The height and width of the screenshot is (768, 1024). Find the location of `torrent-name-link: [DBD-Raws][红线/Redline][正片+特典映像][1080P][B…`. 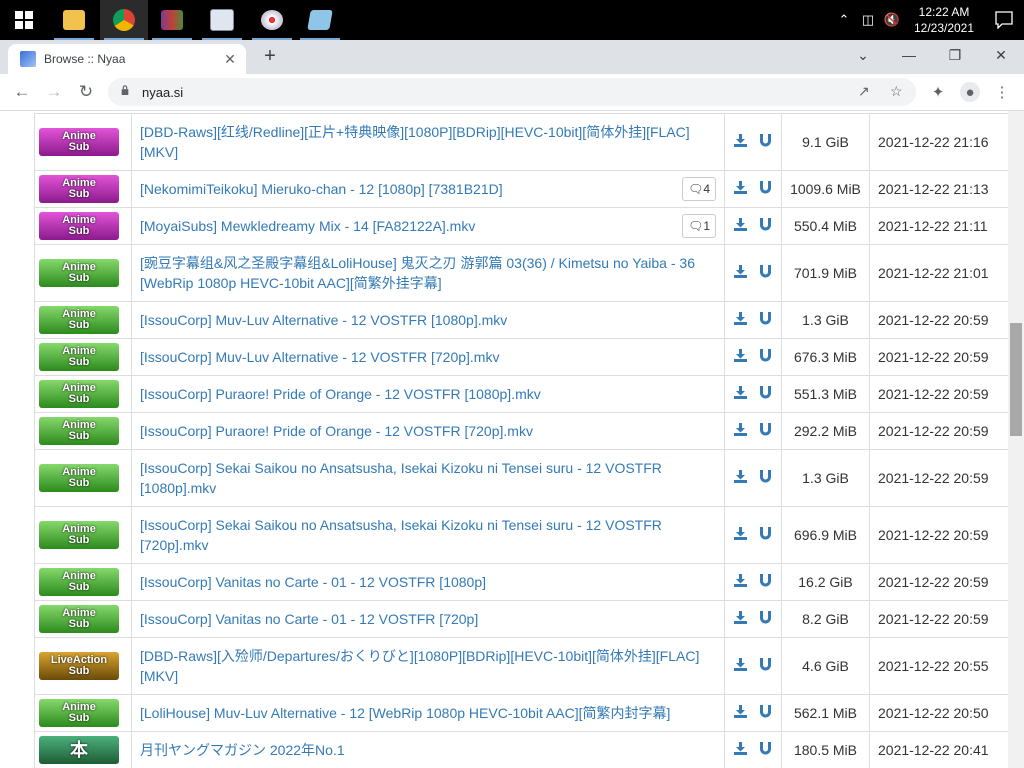

torrent-name-link: [DBD-Raws][红线/Redline][正片+特典映像][1080P][B… is located at coordinates (428, 142).